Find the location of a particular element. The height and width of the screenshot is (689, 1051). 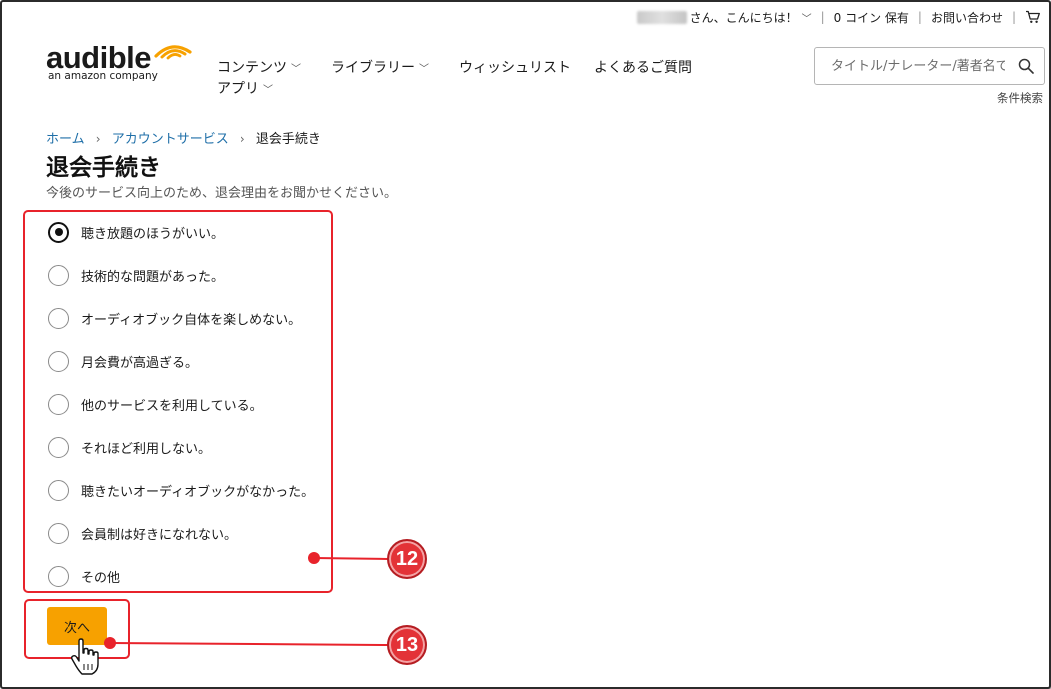

nav-item-label: コンテンツ is located at coordinates (252, 68).